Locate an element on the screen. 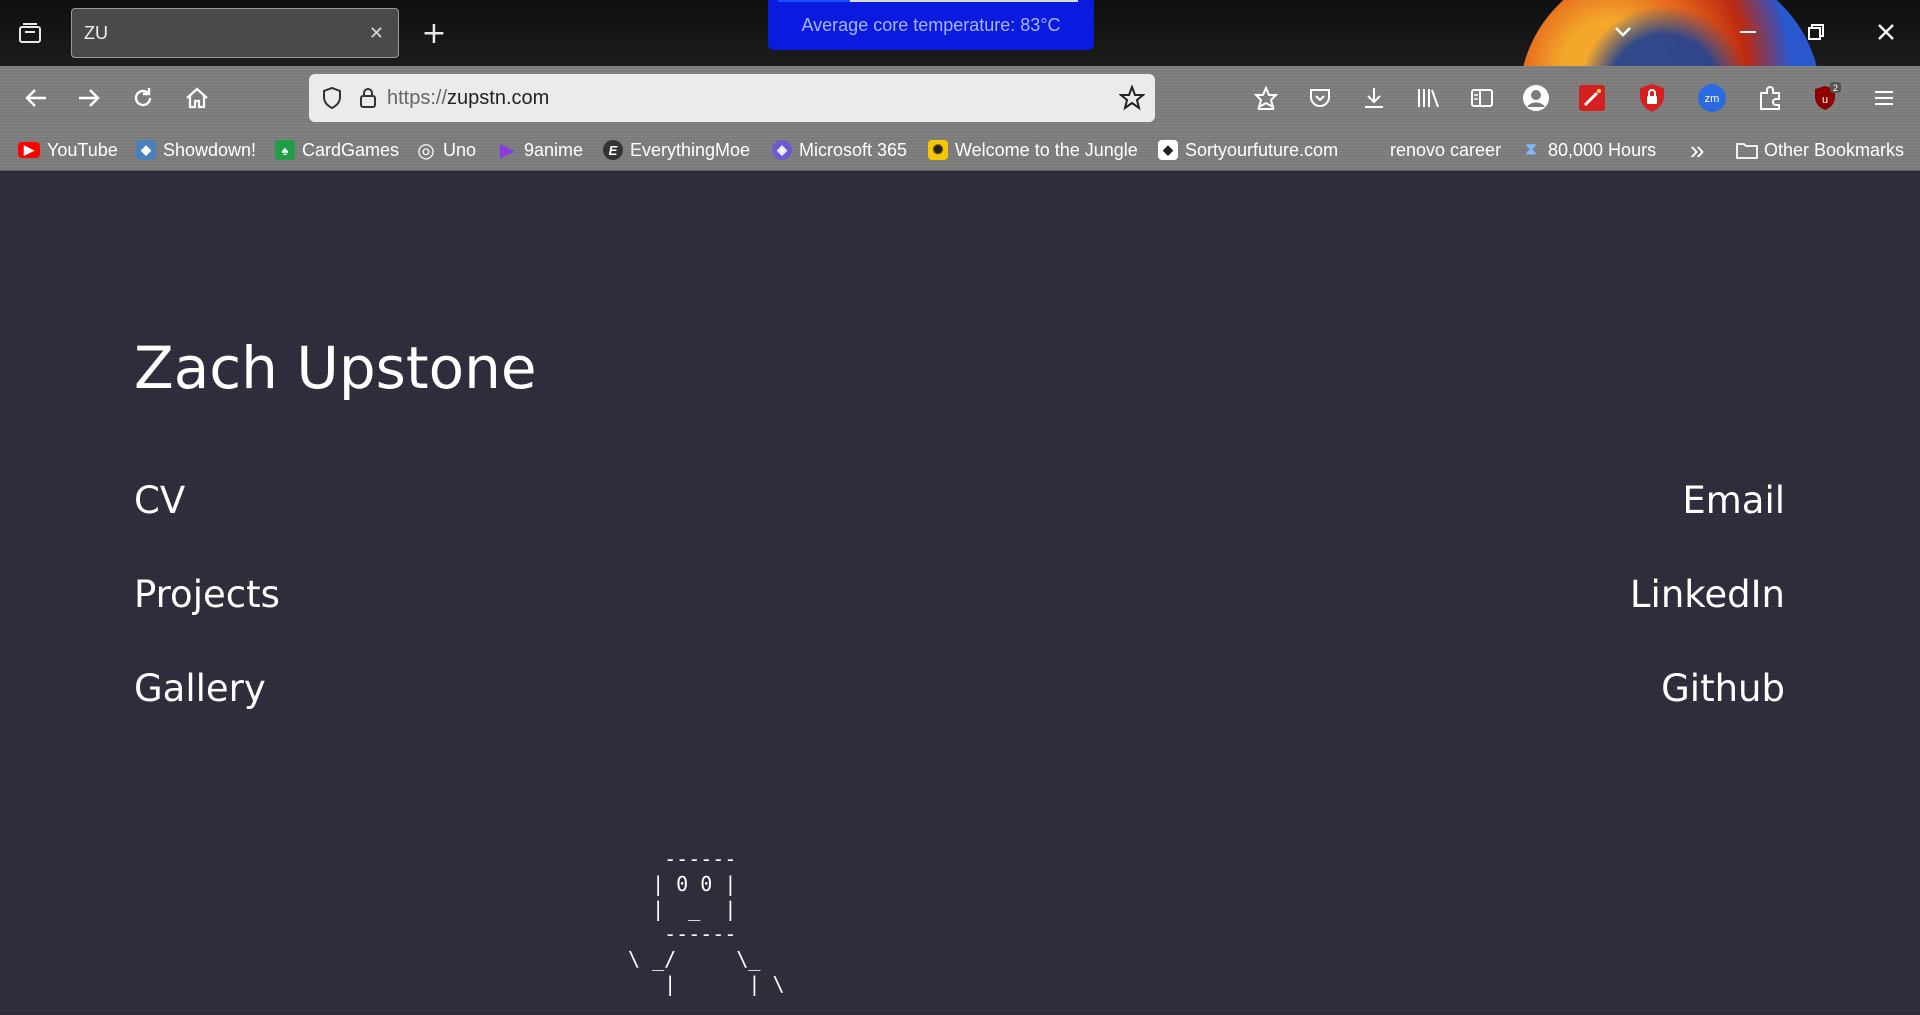 The height and width of the screenshot is (1015, 1920). folder-icon is located at coordinates (1747, 151).